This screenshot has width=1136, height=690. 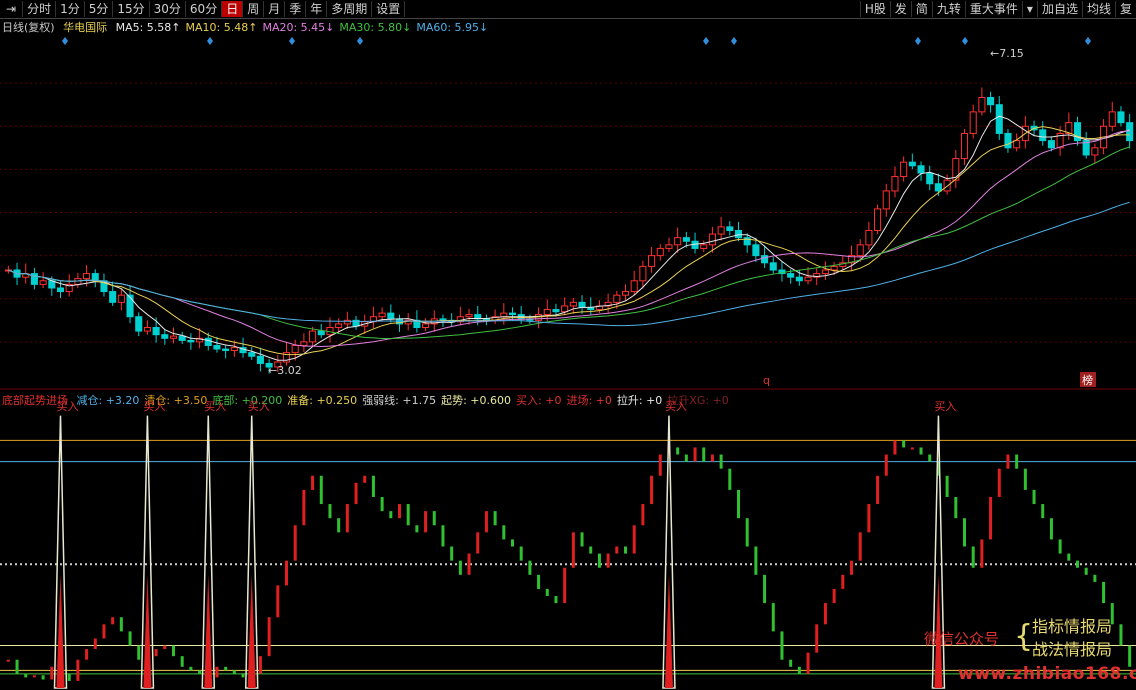 What do you see at coordinates (285, 370) in the screenshot?
I see `low-label: ←3.02` at bounding box center [285, 370].